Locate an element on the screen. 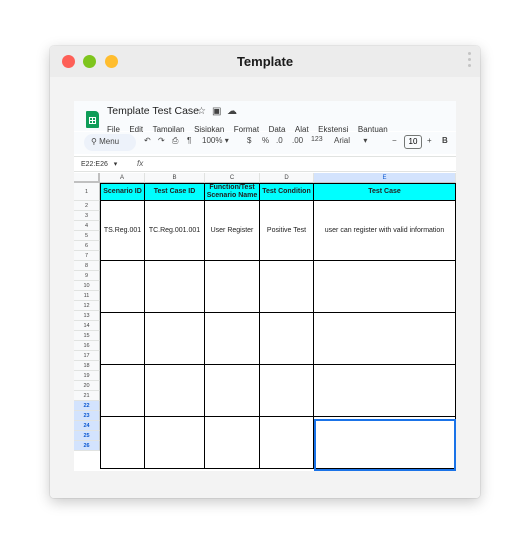 This screenshot has width=531, height=552. cell-scenario-name: User Register is located at coordinates (232, 231).